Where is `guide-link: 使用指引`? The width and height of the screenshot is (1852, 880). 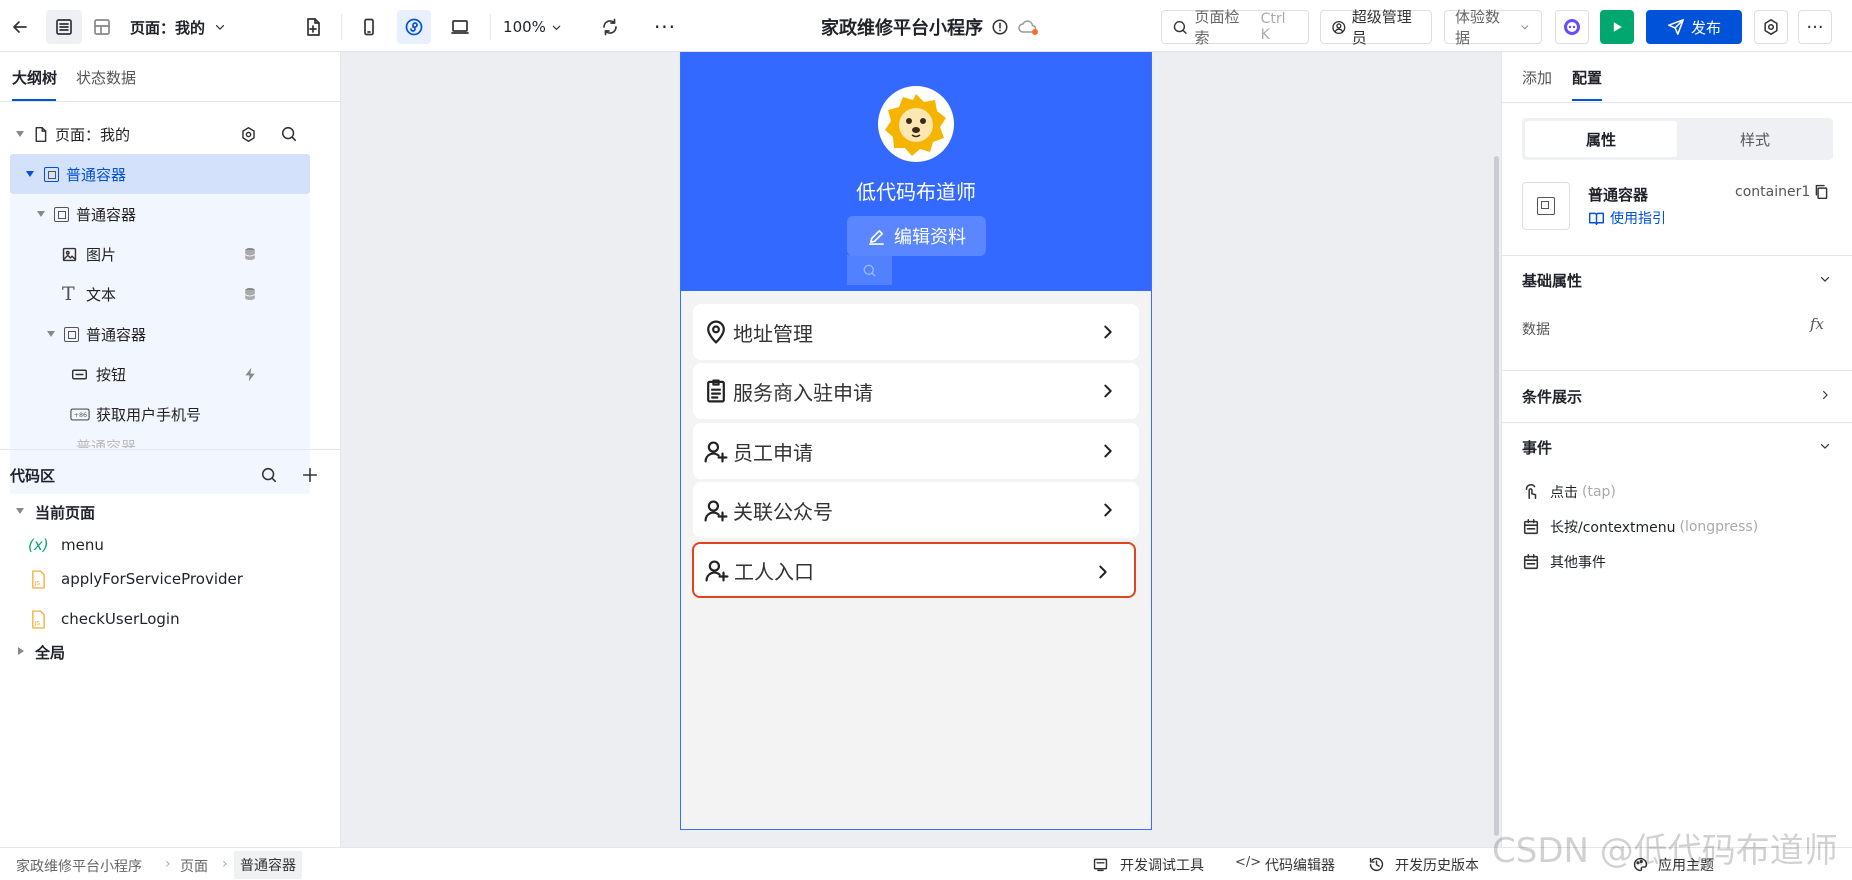 guide-link: 使用指引 is located at coordinates (1627, 218).